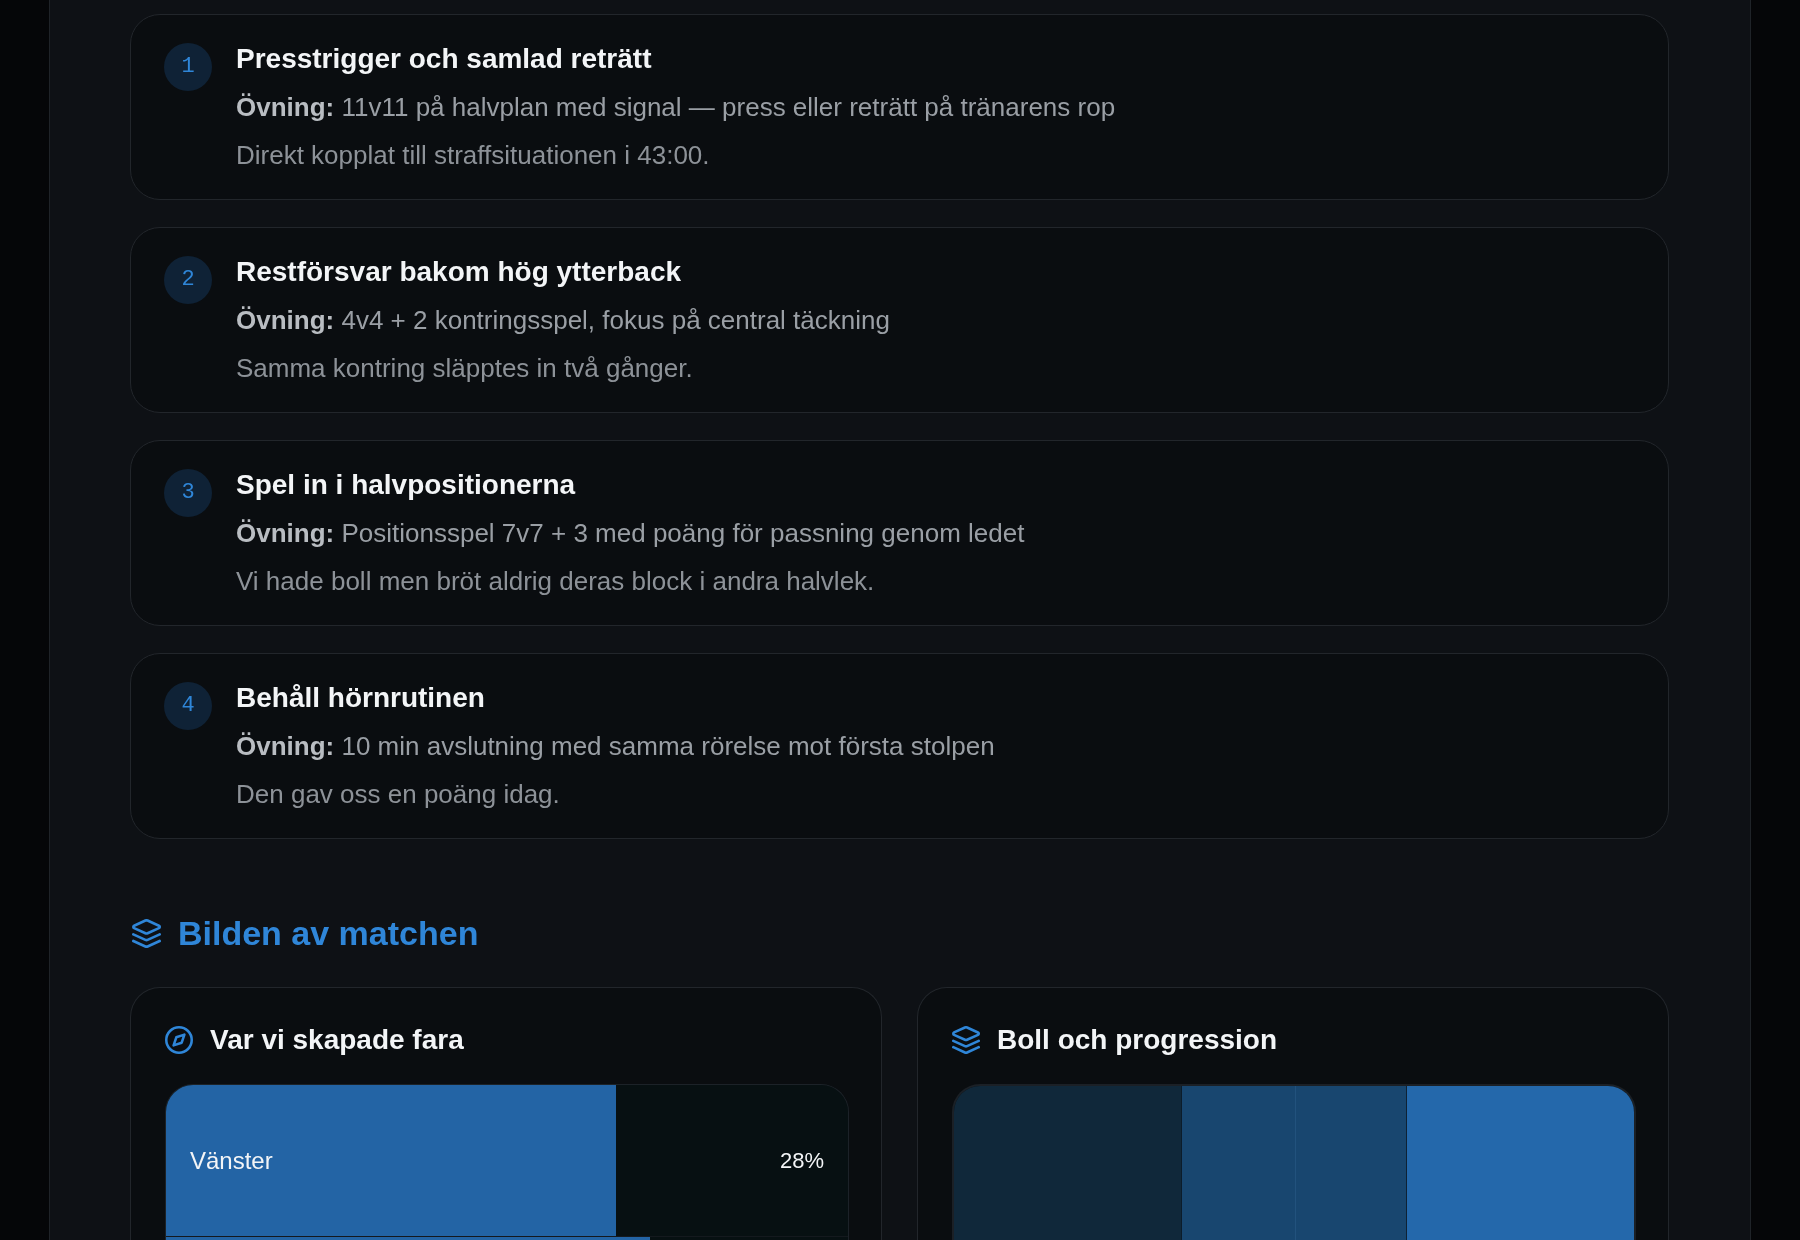  I want to click on exercise-text: Övning: 11v11 på halvplan med signal — press eller reträtt på tränarens rop, so click(676, 107).